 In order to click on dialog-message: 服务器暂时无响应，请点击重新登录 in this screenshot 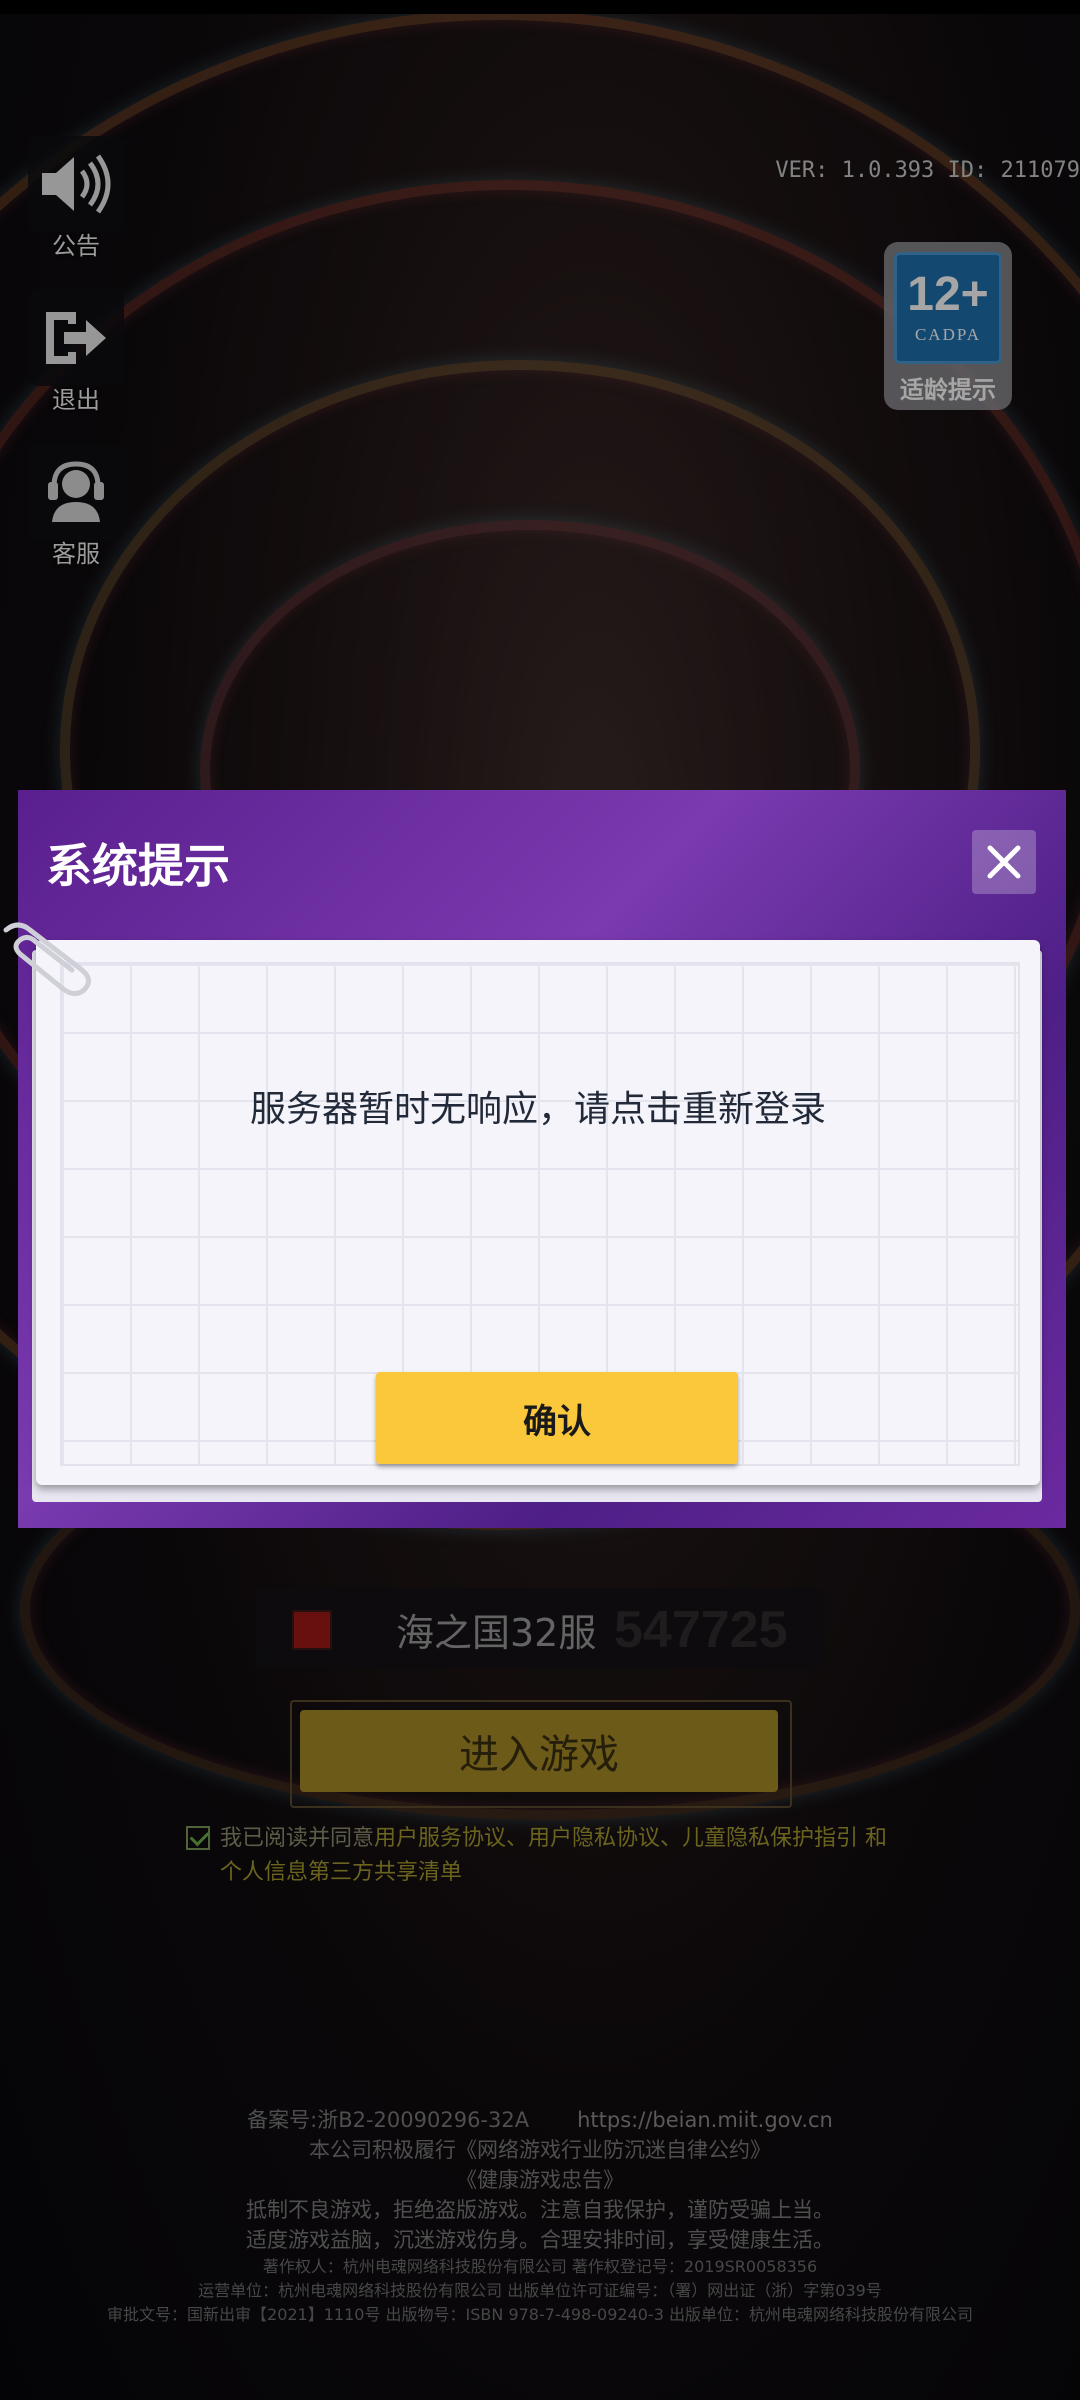, I will do `click(537, 1109)`.